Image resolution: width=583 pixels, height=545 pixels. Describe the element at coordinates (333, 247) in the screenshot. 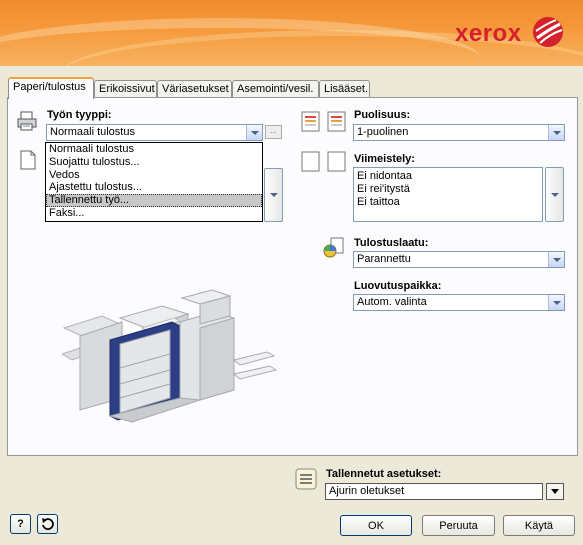

I see `print-quality-icon` at that location.